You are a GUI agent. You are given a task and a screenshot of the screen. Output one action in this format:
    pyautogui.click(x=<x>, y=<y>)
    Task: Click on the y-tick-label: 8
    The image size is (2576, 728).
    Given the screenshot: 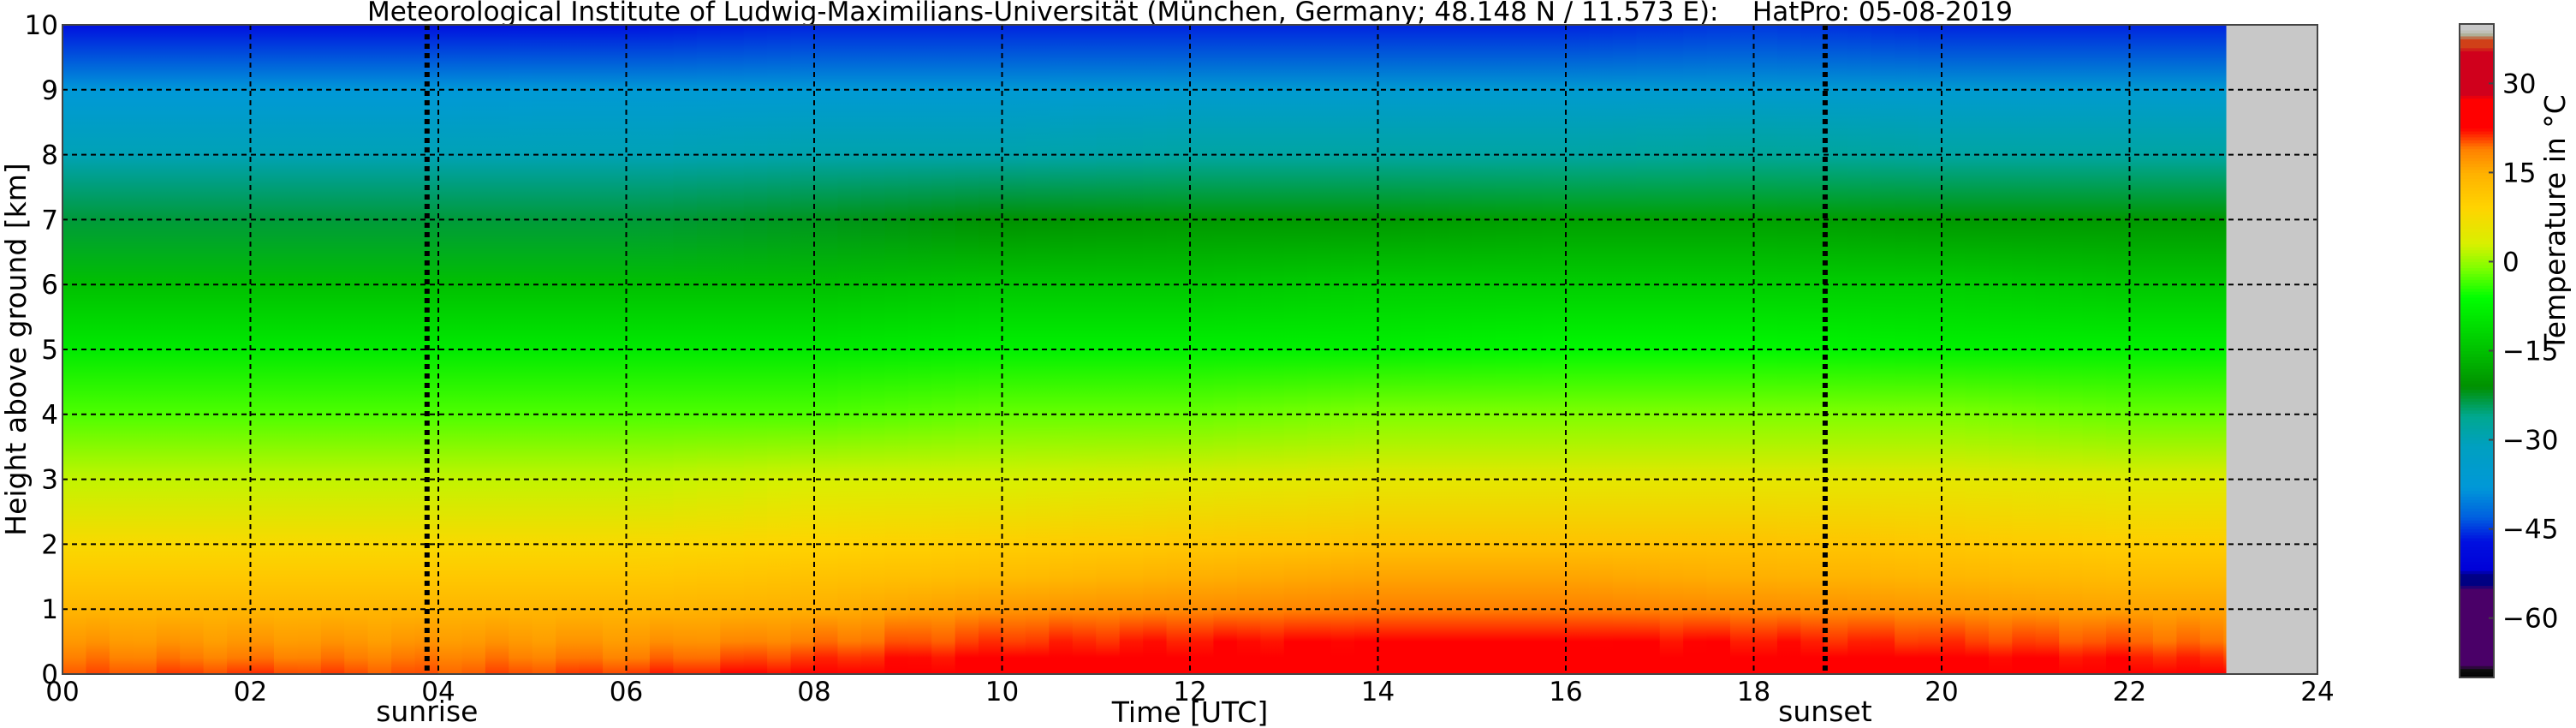 What is the action you would take?
    pyautogui.click(x=49, y=156)
    